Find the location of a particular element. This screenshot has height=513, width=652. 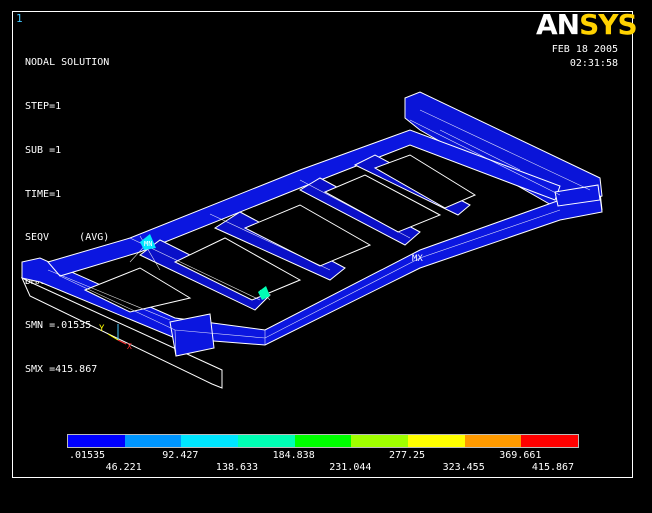

svg-text: X is located at coordinates (129, 346).